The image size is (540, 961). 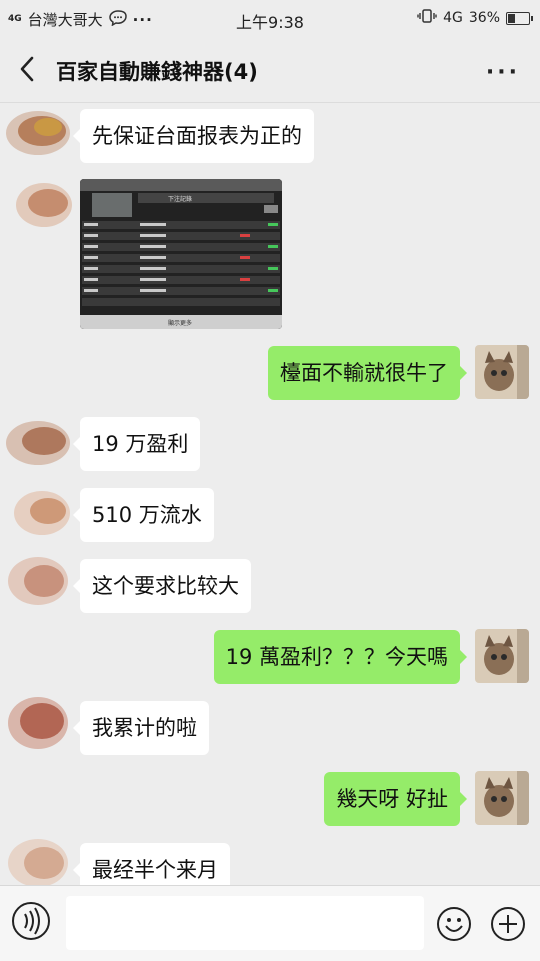 What do you see at coordinates (395, 799) in the screenshot?
I see `message-bubble: 幾天呀 好扯` at bounding box center [395, 799].